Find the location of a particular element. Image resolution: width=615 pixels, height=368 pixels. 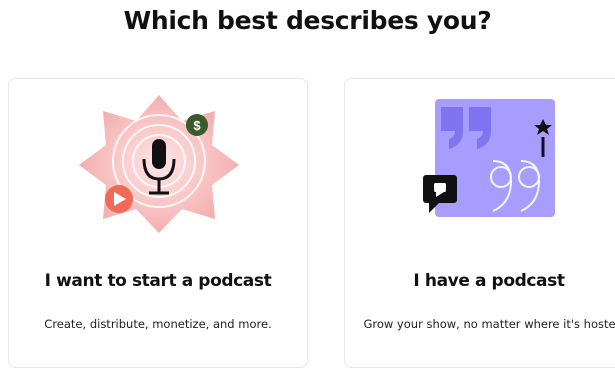

have-podcast-illustration is located at coordinates (489, 158).